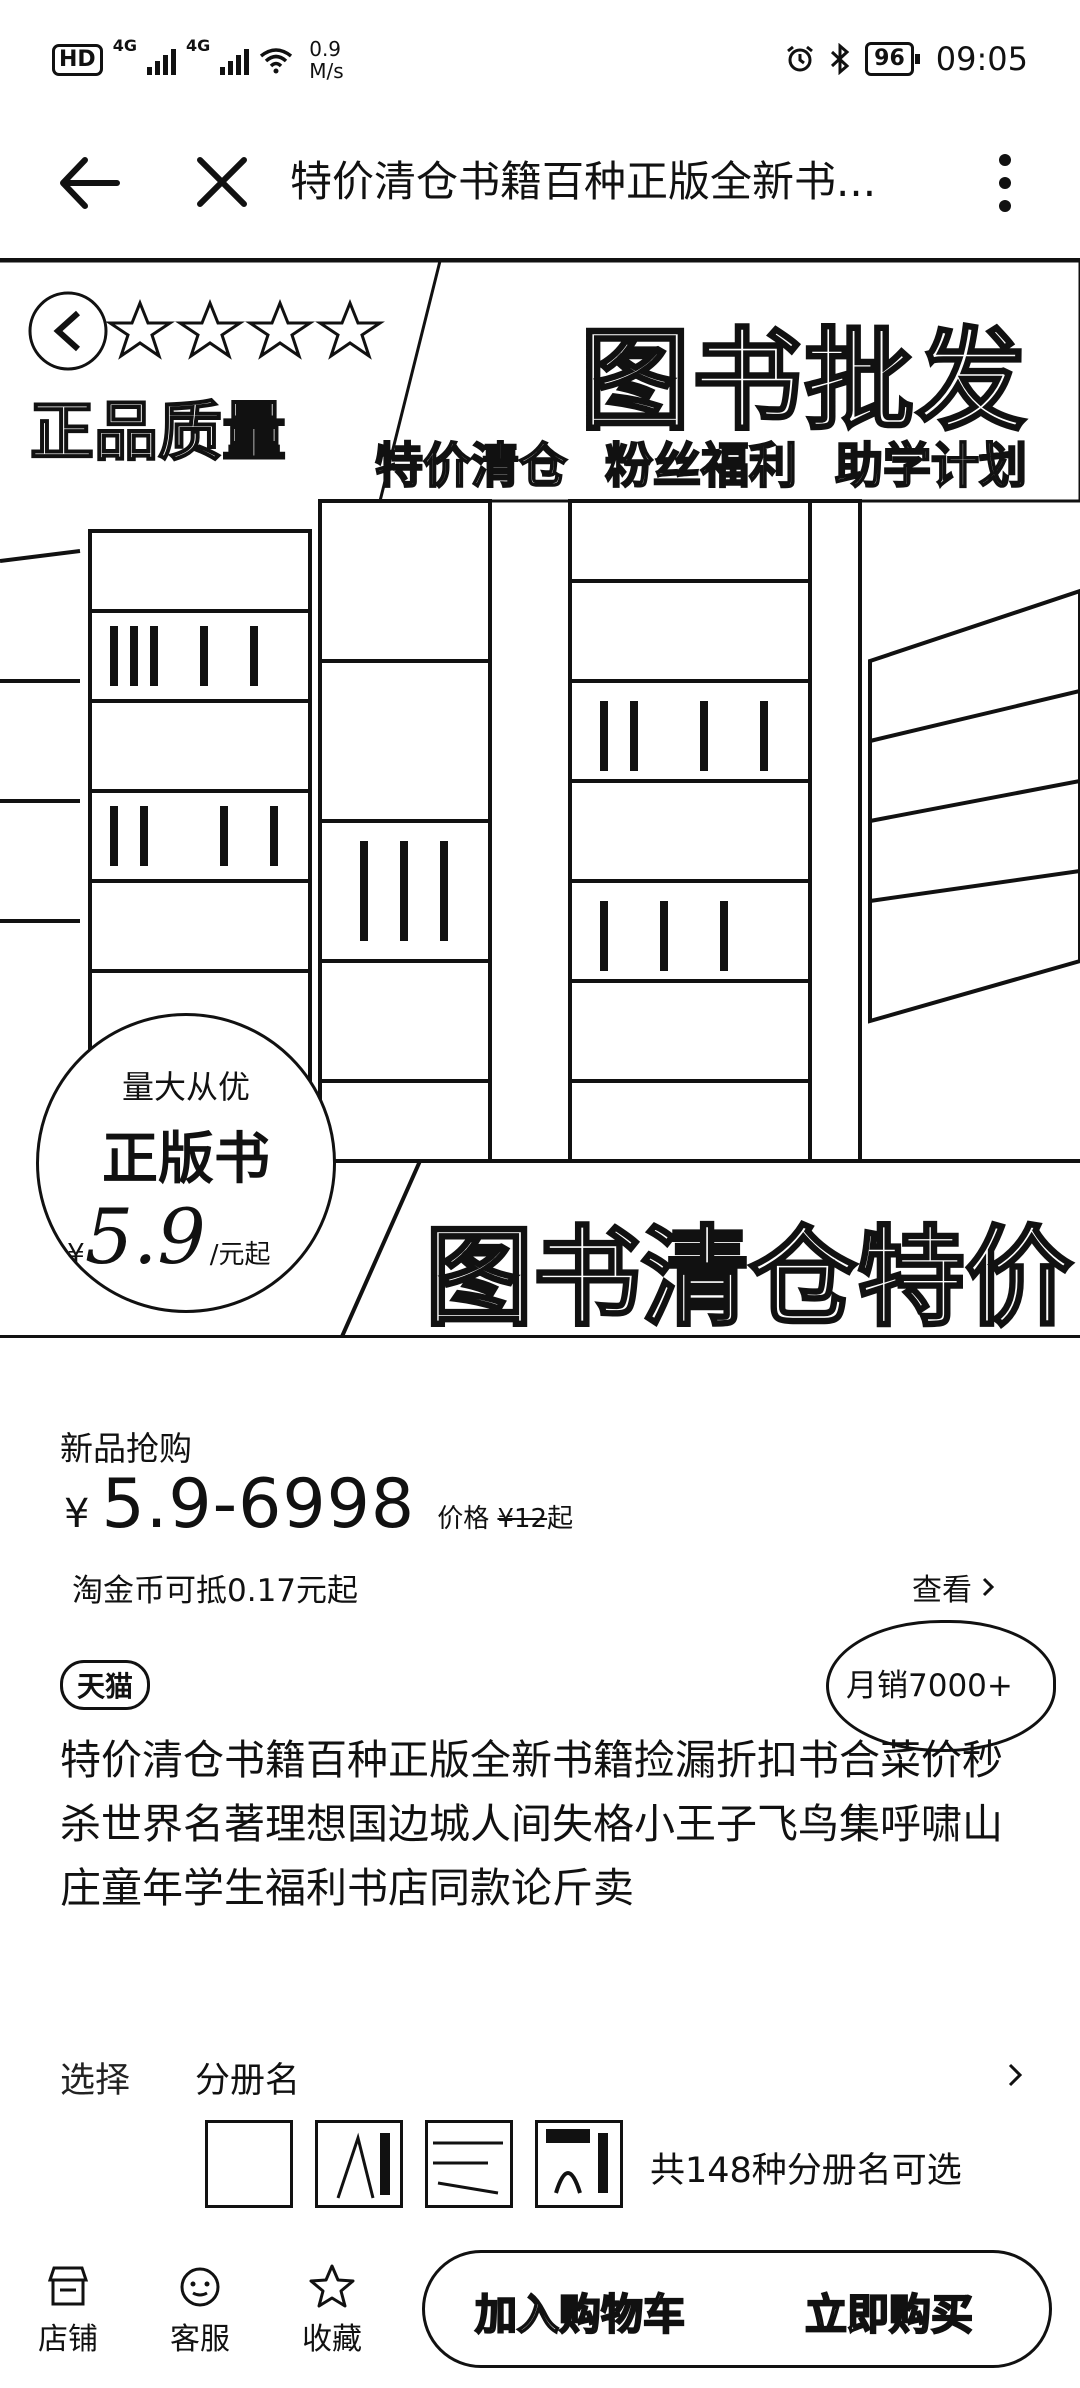 The width and height of the screenshot is (1080, 2388). What do you see at coordinates (326, 71) in the screenshot?
I see `speed-unit: M/s` at bounding box center [326, 71].